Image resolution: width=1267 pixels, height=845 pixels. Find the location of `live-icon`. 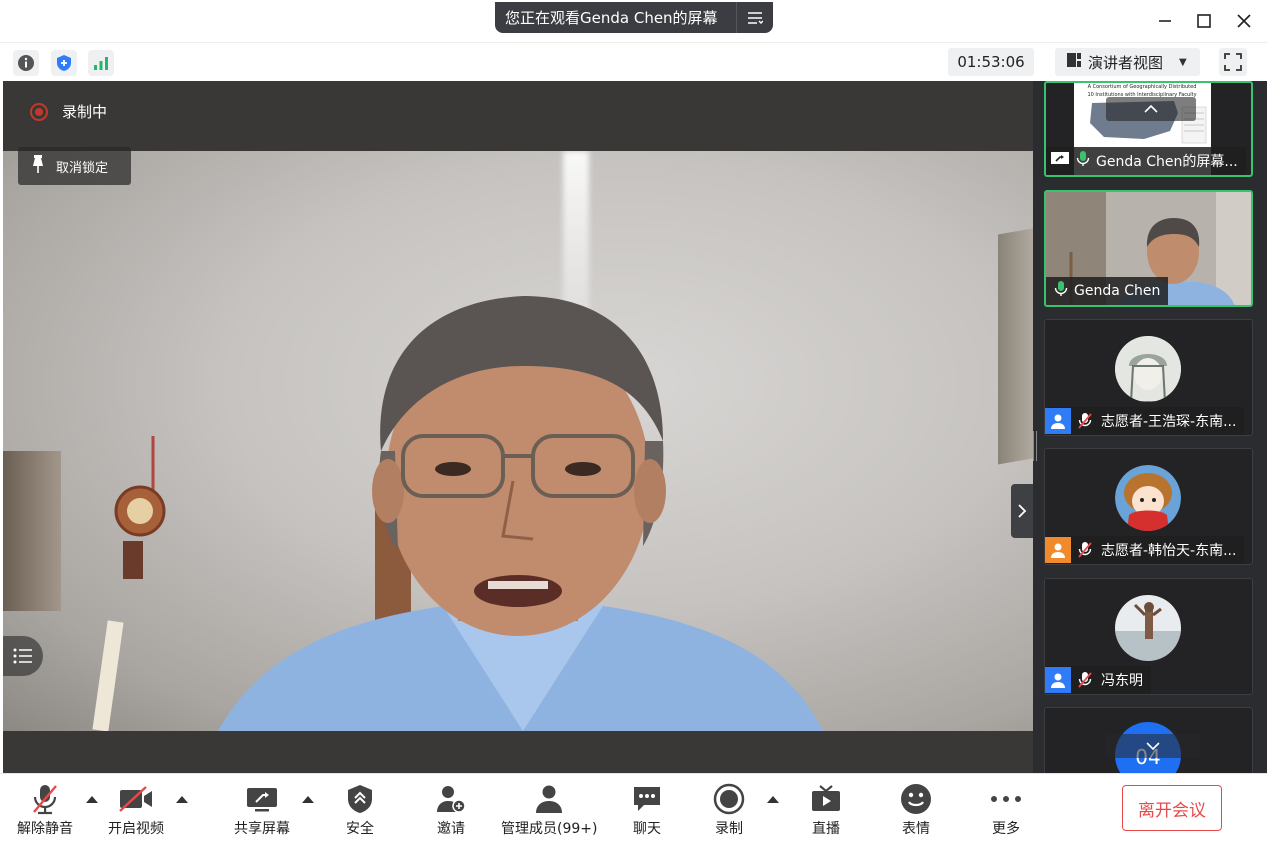

live-icon is located at coordinates (826, 799).